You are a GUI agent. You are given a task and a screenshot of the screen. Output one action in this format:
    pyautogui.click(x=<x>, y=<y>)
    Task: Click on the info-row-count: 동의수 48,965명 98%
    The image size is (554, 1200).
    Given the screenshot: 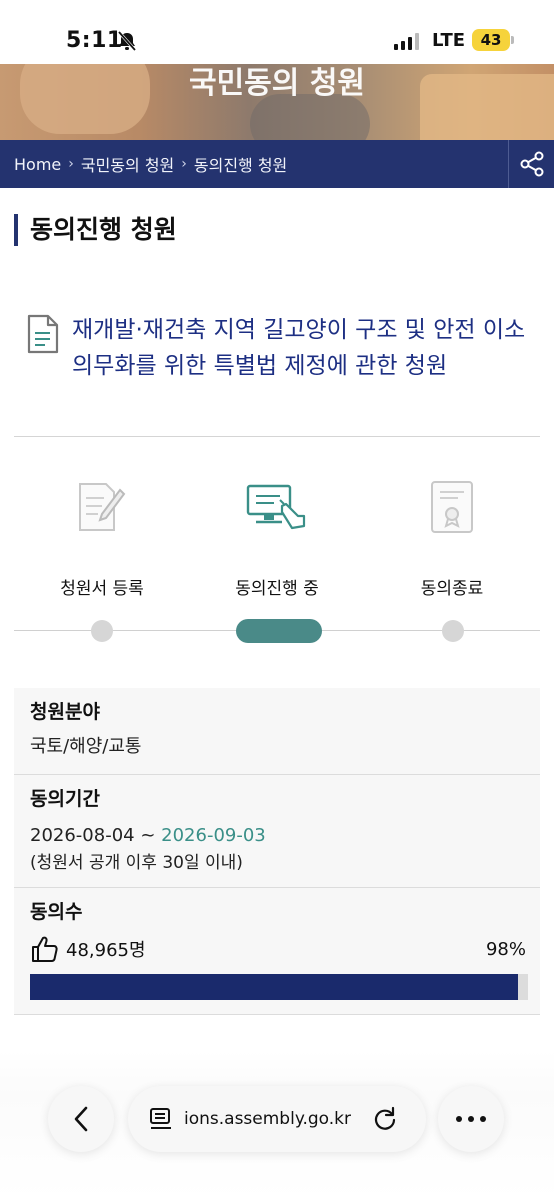 What is the action you would take?
    pyautogui.click(x=277, y=951)
    